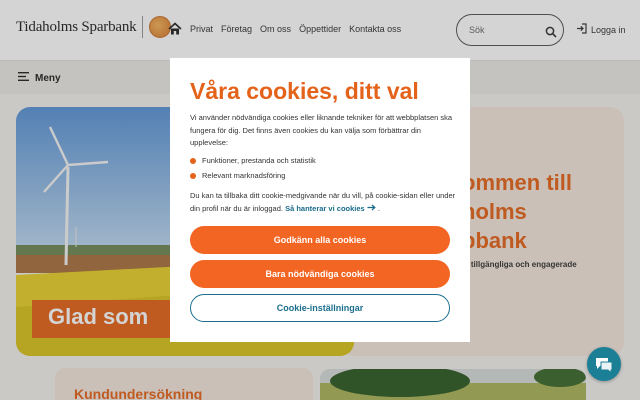 This screenshot has height=400, width=640. I want to click on cookie-bullet: Funktioner, prestanda och statistik, so click(253, 160).